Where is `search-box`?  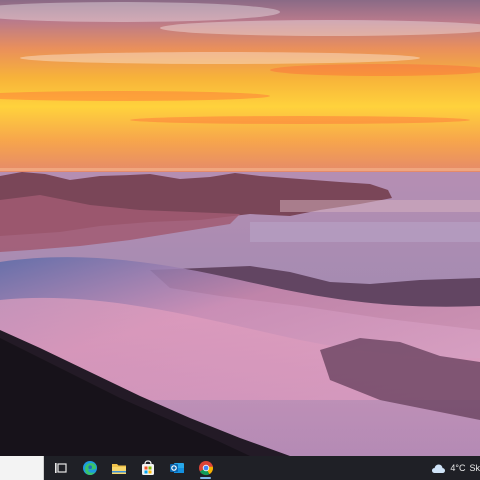 search-box is located at coordinates (22, 468).